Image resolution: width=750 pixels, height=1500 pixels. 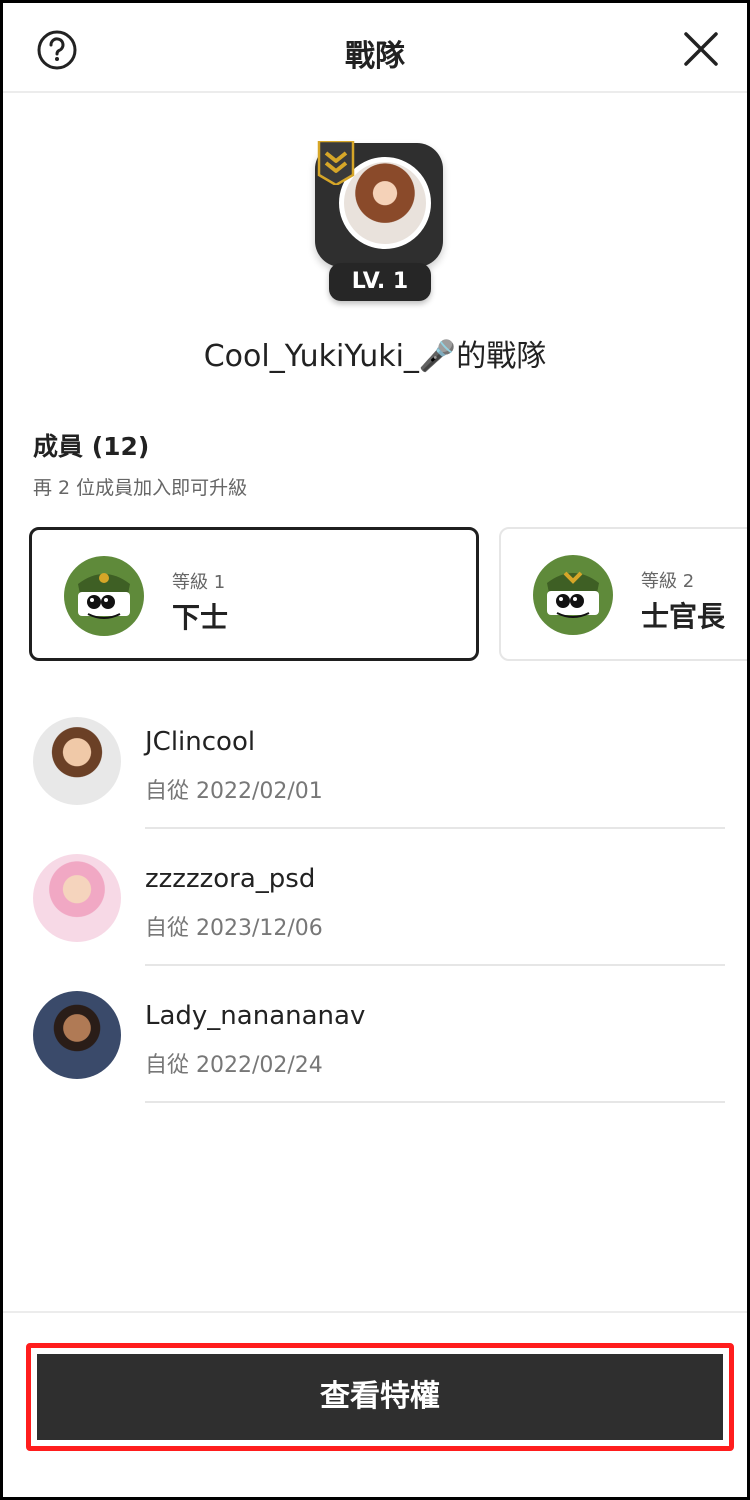 I want to click on member-since: 自從 2023/12/06, so click(x=234, y=928).